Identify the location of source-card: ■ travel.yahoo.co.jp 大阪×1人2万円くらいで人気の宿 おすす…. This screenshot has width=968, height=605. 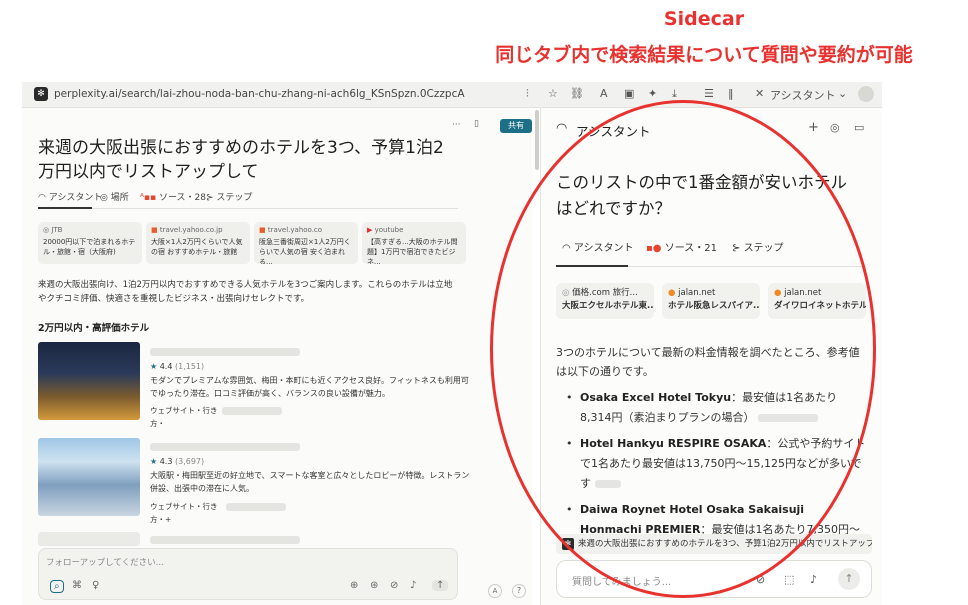
(198, 243).